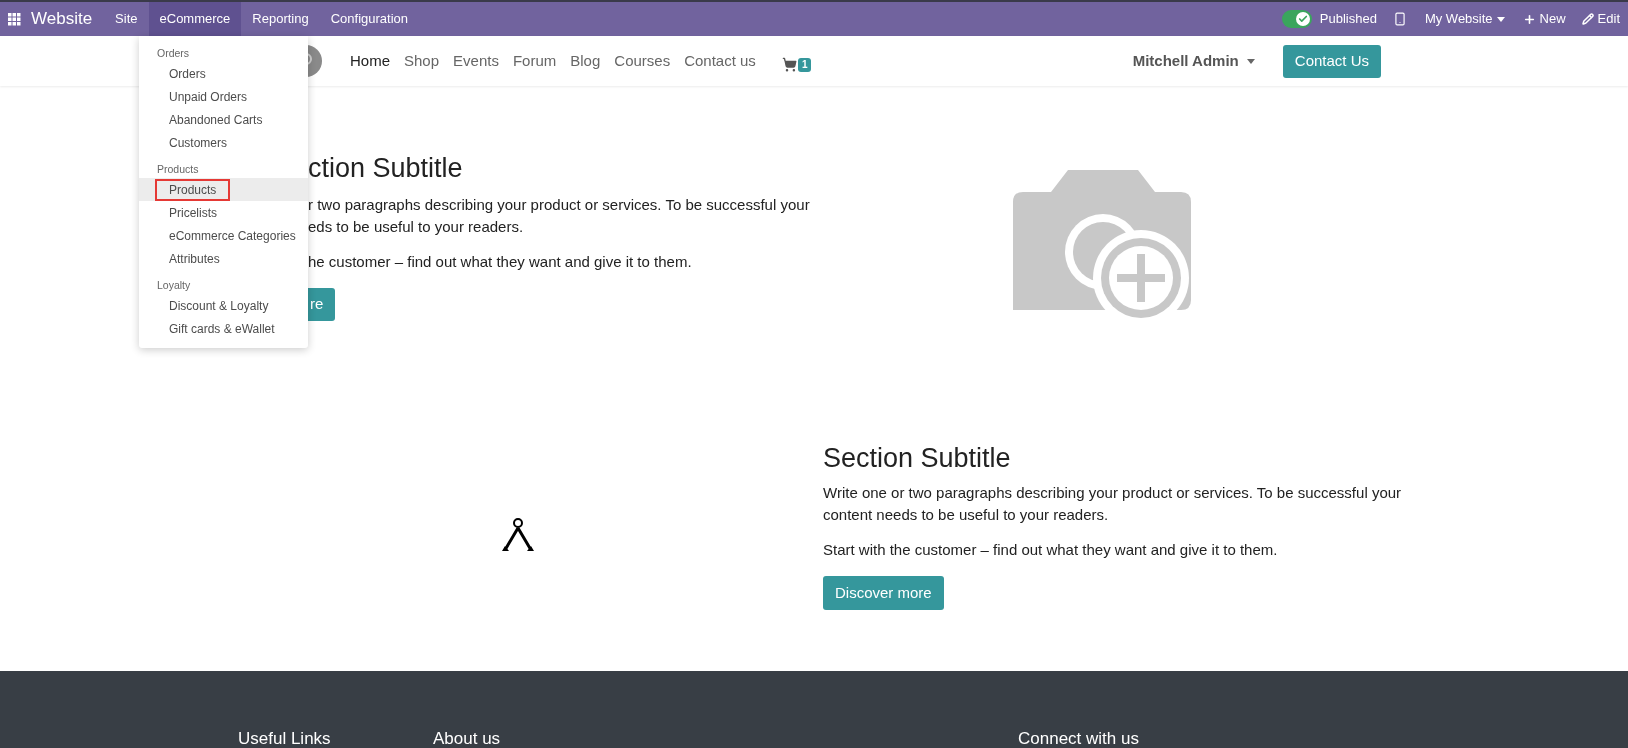 The height and width of the screenshot is (748, 1628). Describe the element at coordinates (1348, 19) in the screenshot. I see `published-label: Published` at that location.